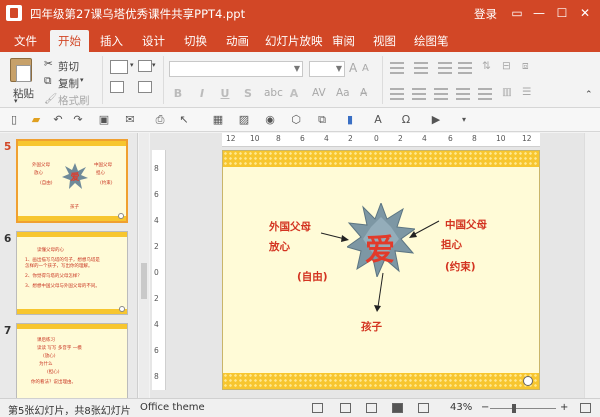 The height and width of the screenshot is (417, 600). I want to click on font-name-field: ▼, so click(236, 69).